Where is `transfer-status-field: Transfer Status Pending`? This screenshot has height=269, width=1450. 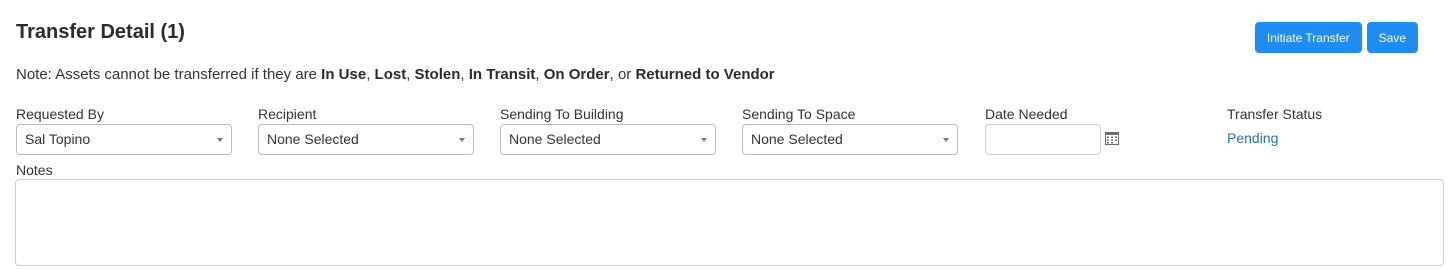 transfer-status-field: Transfer Status Pending is located at coordinates (1275, 126).